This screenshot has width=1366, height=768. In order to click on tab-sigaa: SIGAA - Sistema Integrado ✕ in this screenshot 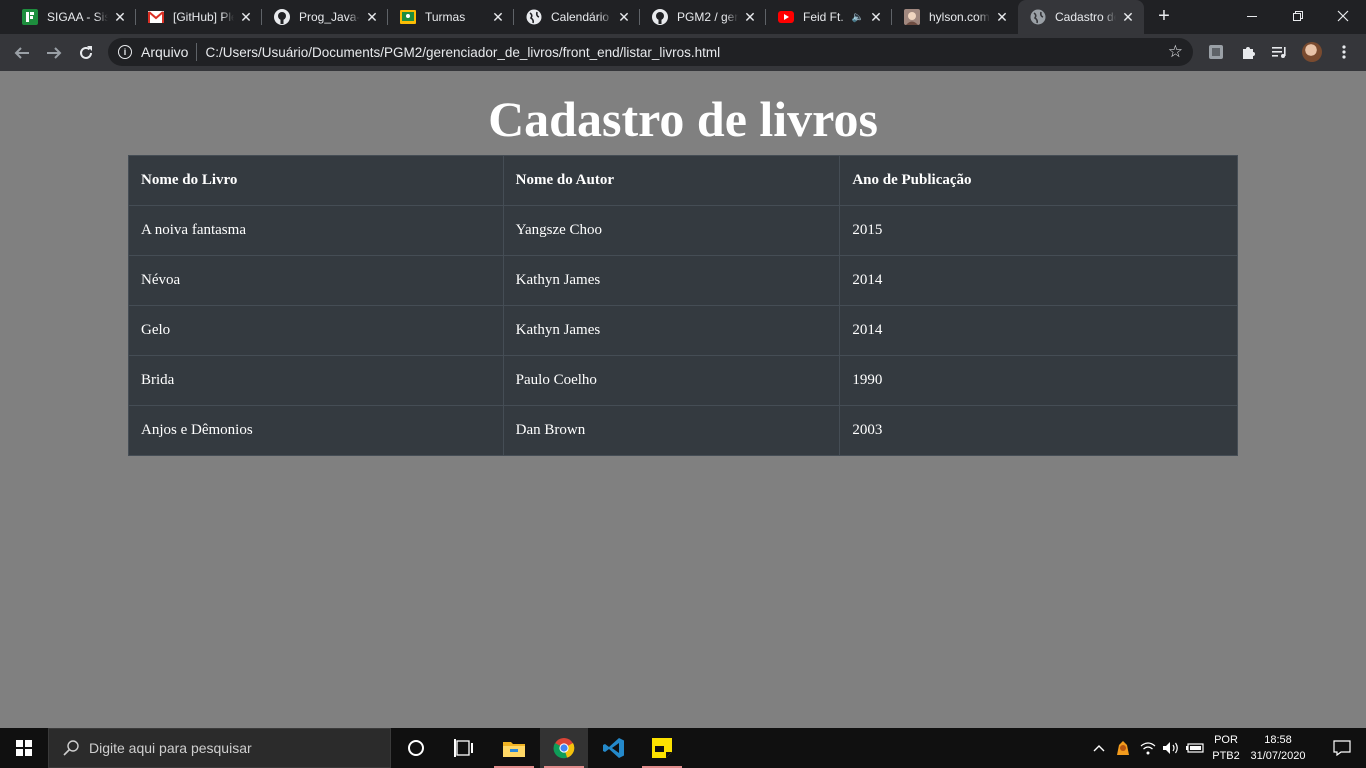, I will do `click(73, 17)`.